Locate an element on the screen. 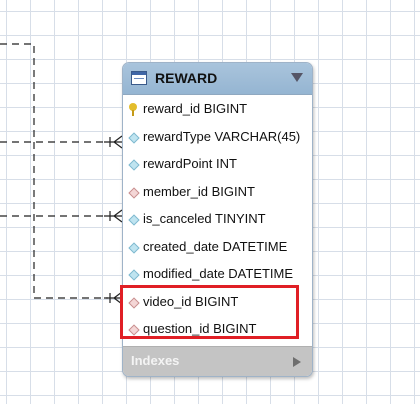  foreign-key-diamond-icon is located at coordinates (134, 192).